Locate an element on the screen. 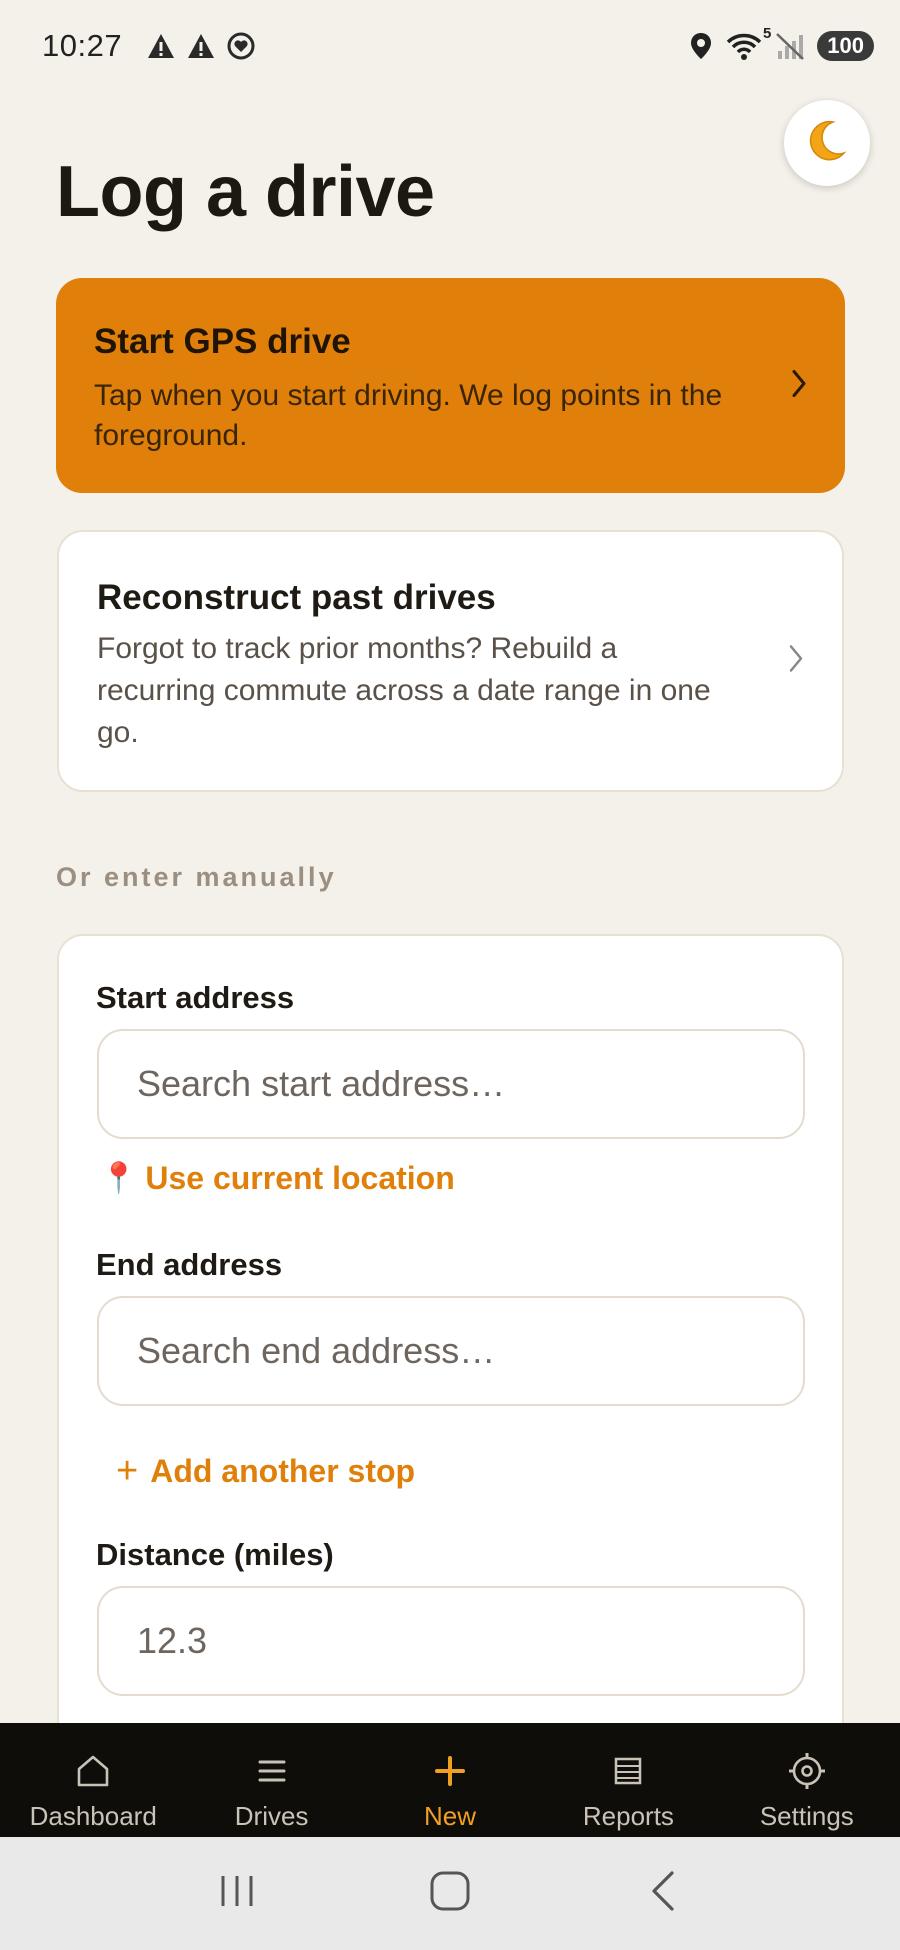 The image size is (900, 1950). nav-new: New is located at coordinates (450, 1780).